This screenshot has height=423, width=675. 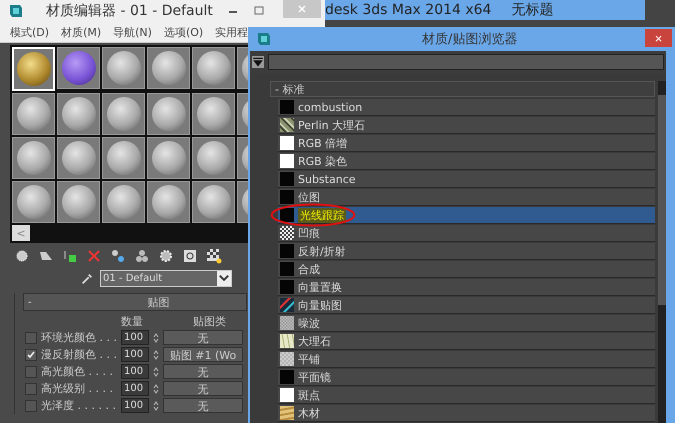 I want to click on menu-item: 实用程, so click(x=231, y=32).